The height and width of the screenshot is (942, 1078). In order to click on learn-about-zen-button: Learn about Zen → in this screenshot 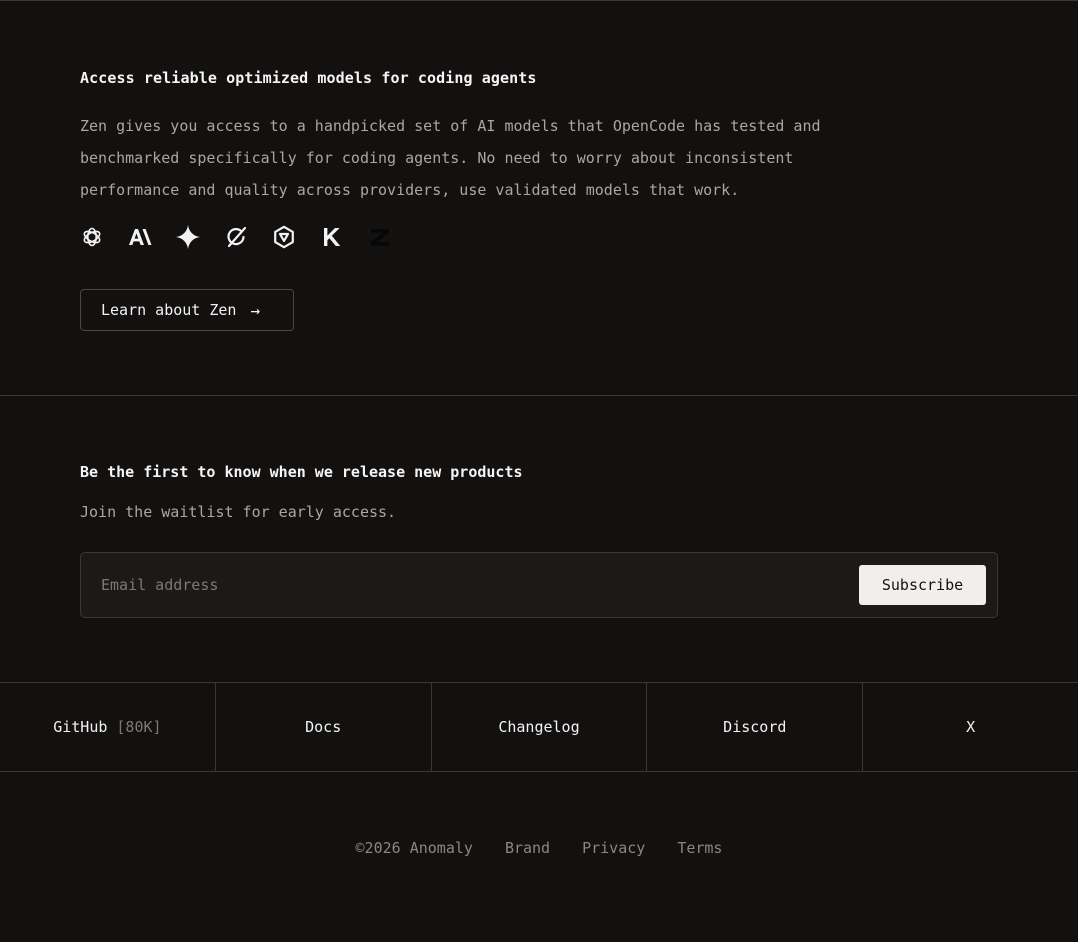, I will do `click(187, 310)`.